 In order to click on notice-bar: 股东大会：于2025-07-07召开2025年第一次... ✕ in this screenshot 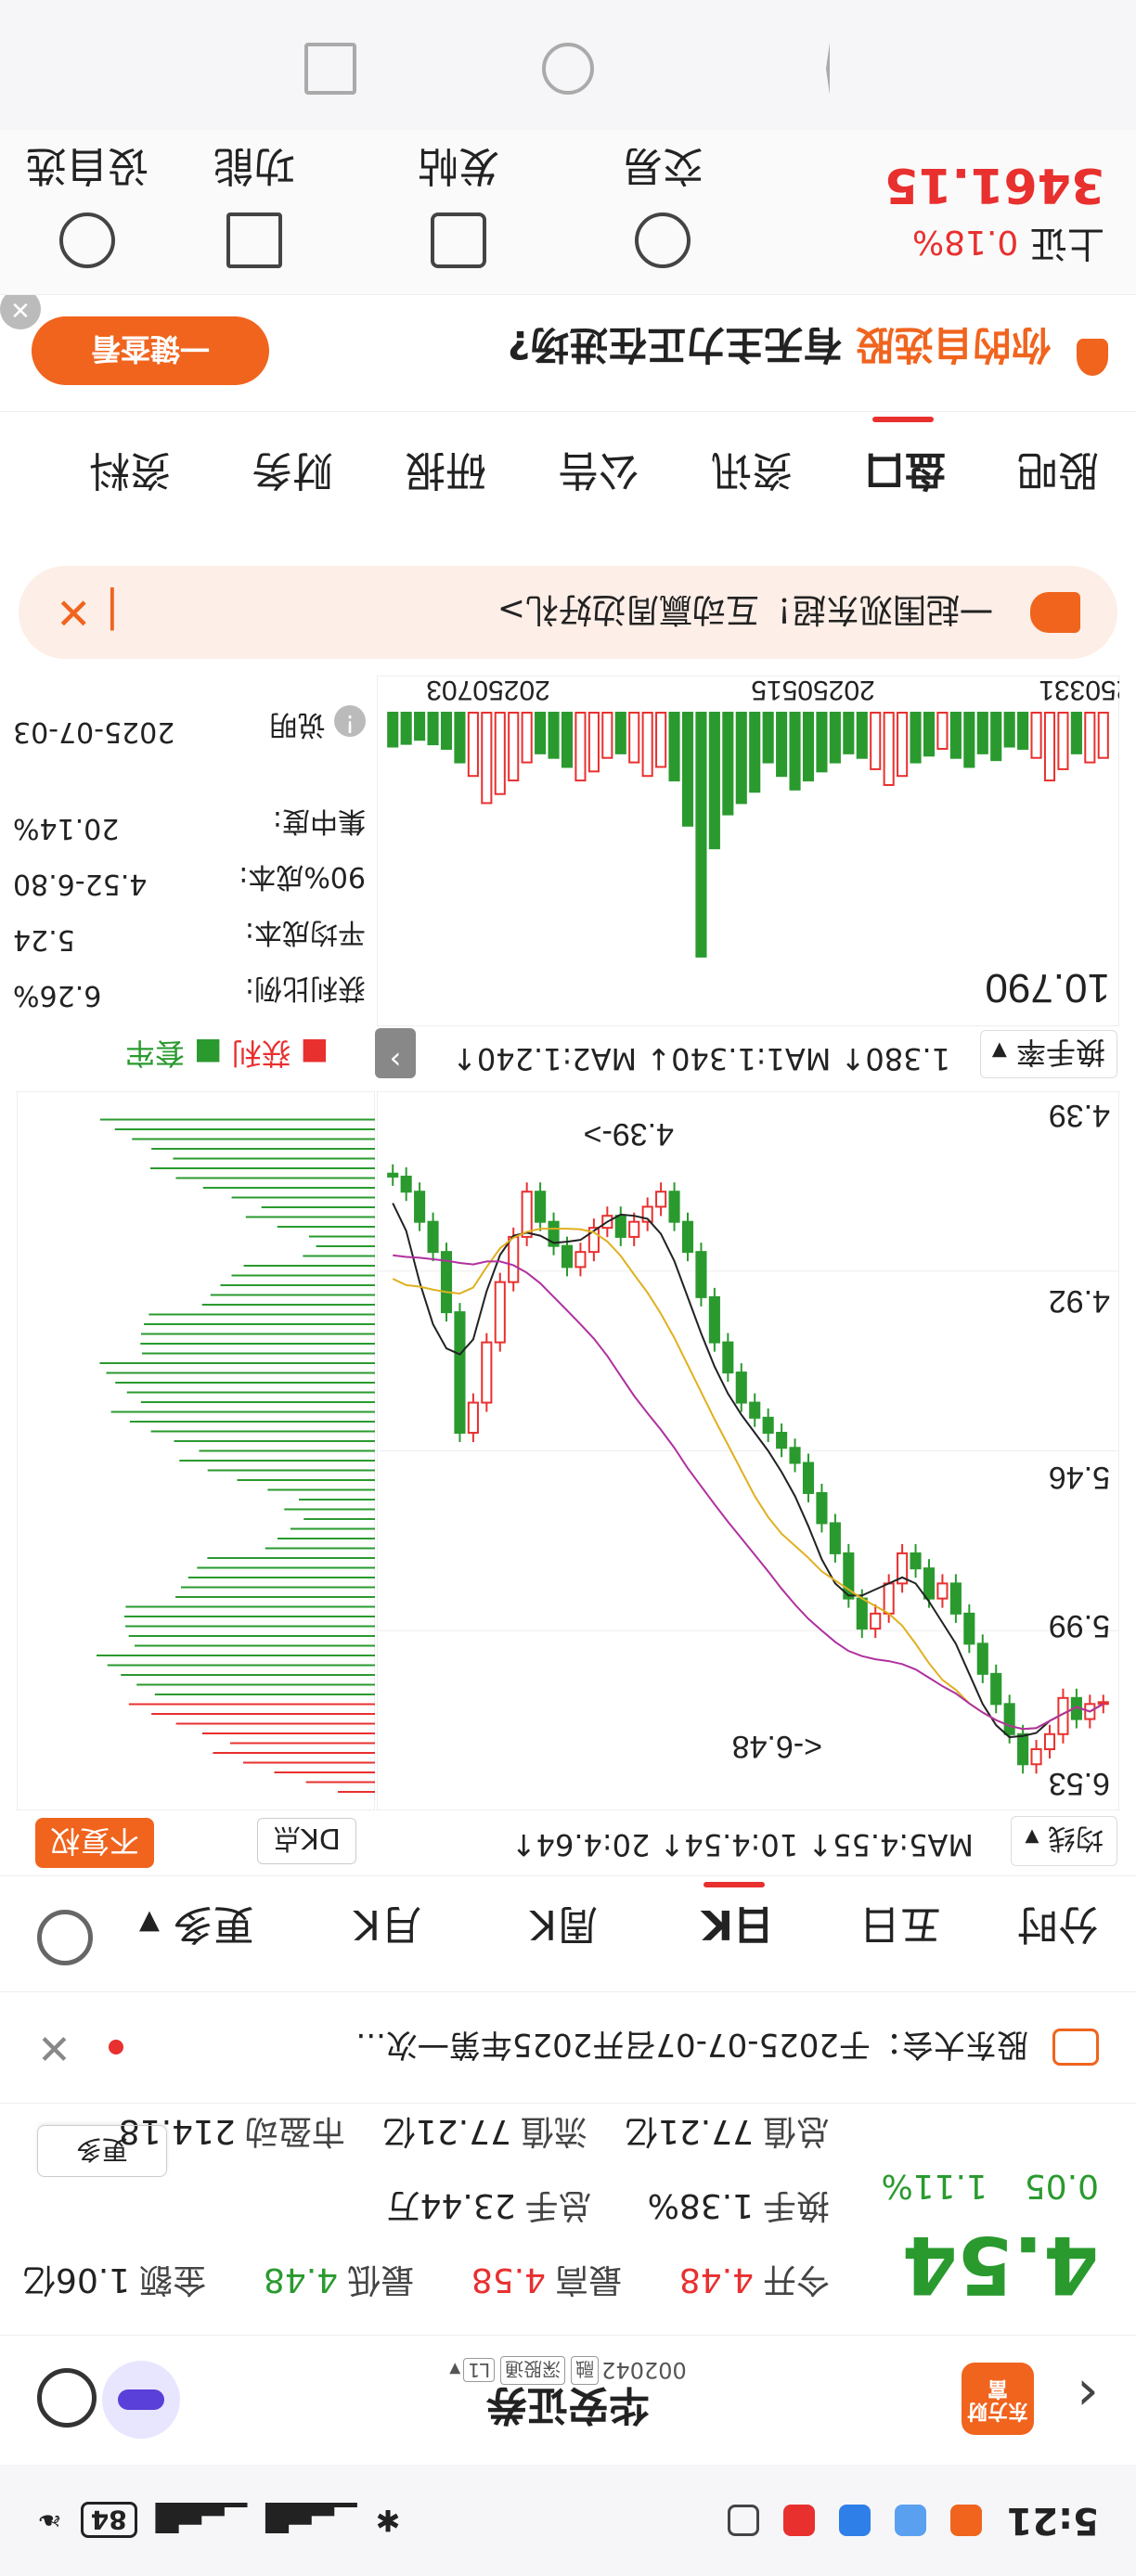, I will do `click(568, 2047)`.